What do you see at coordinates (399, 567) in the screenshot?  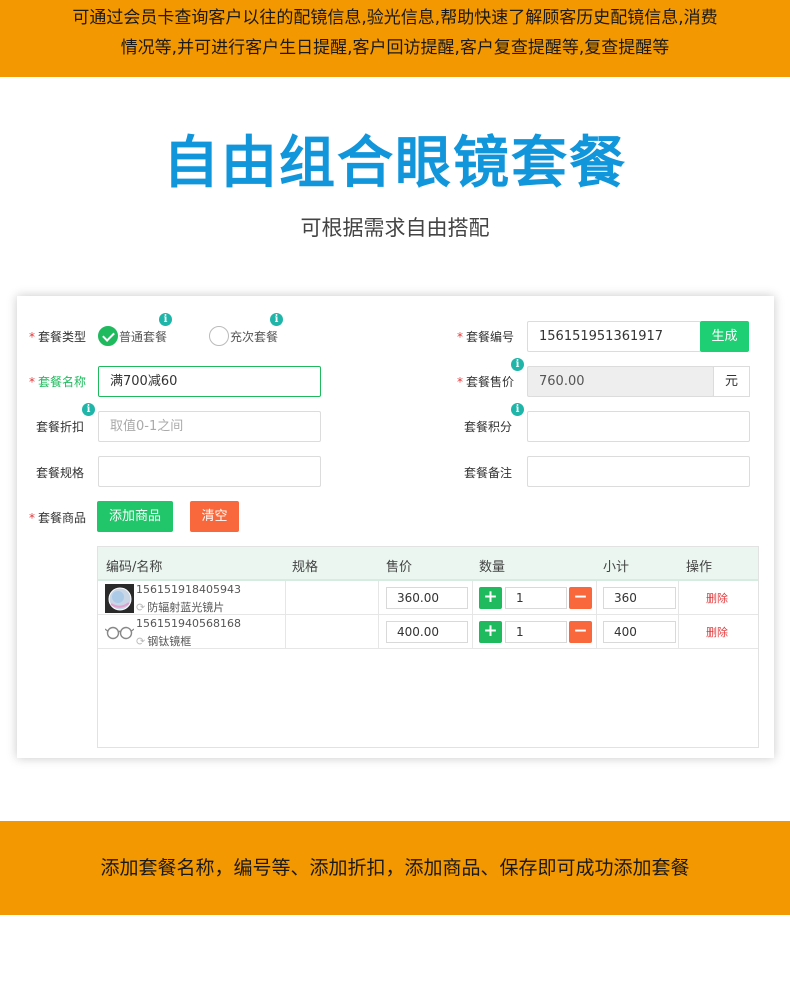 I see `header-price: 售价` at bounding box center [399, 567].